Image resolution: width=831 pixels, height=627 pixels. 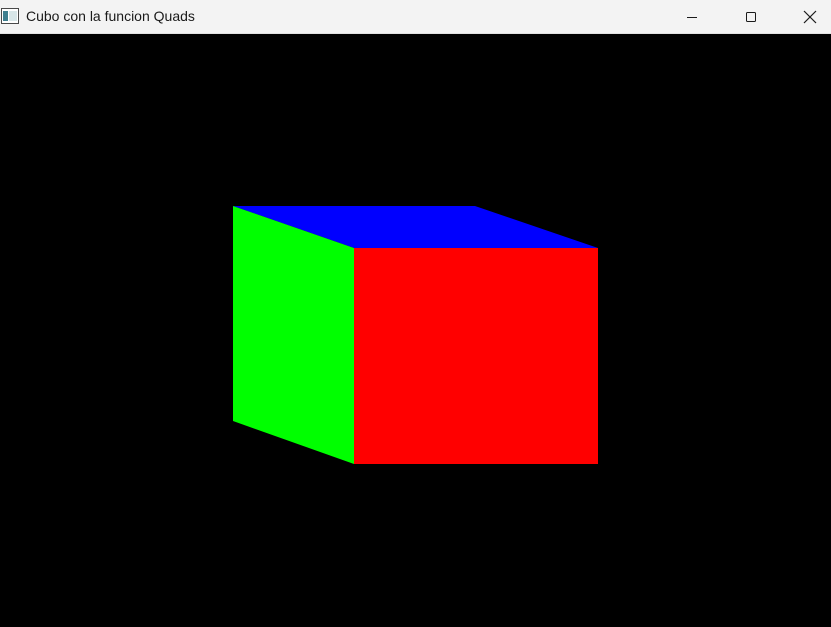 I want to click on cube-front-face, so click(x=476, y=356).